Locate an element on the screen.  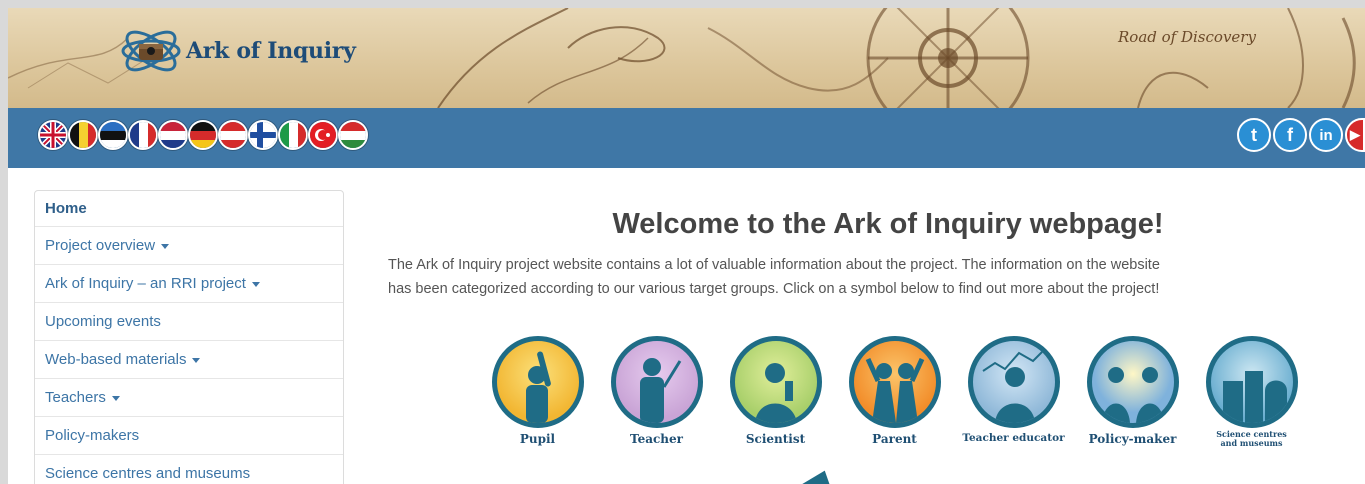
target-group-label: Teacher is located at coordinates (656, 439).